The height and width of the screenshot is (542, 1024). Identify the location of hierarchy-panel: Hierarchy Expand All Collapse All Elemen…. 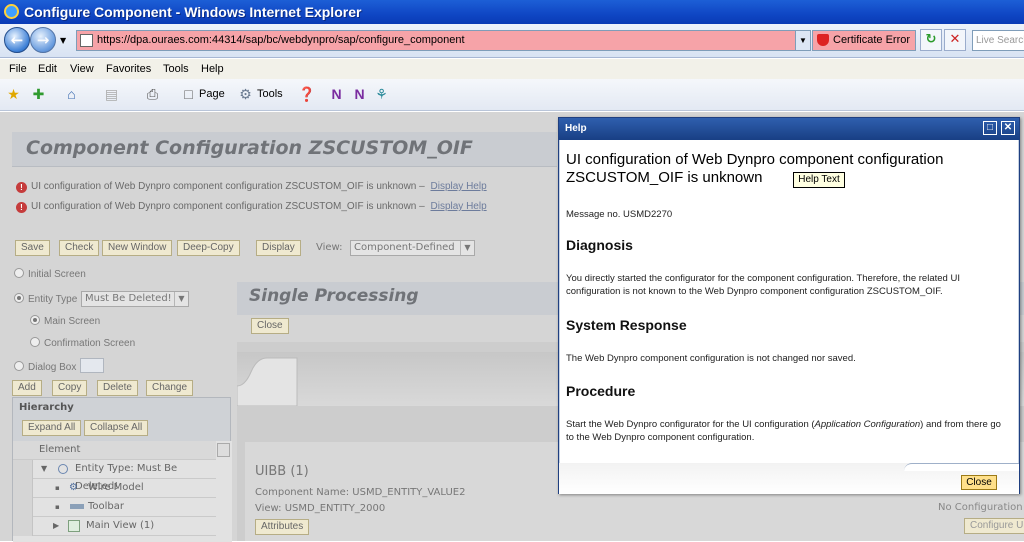
(122, 469).